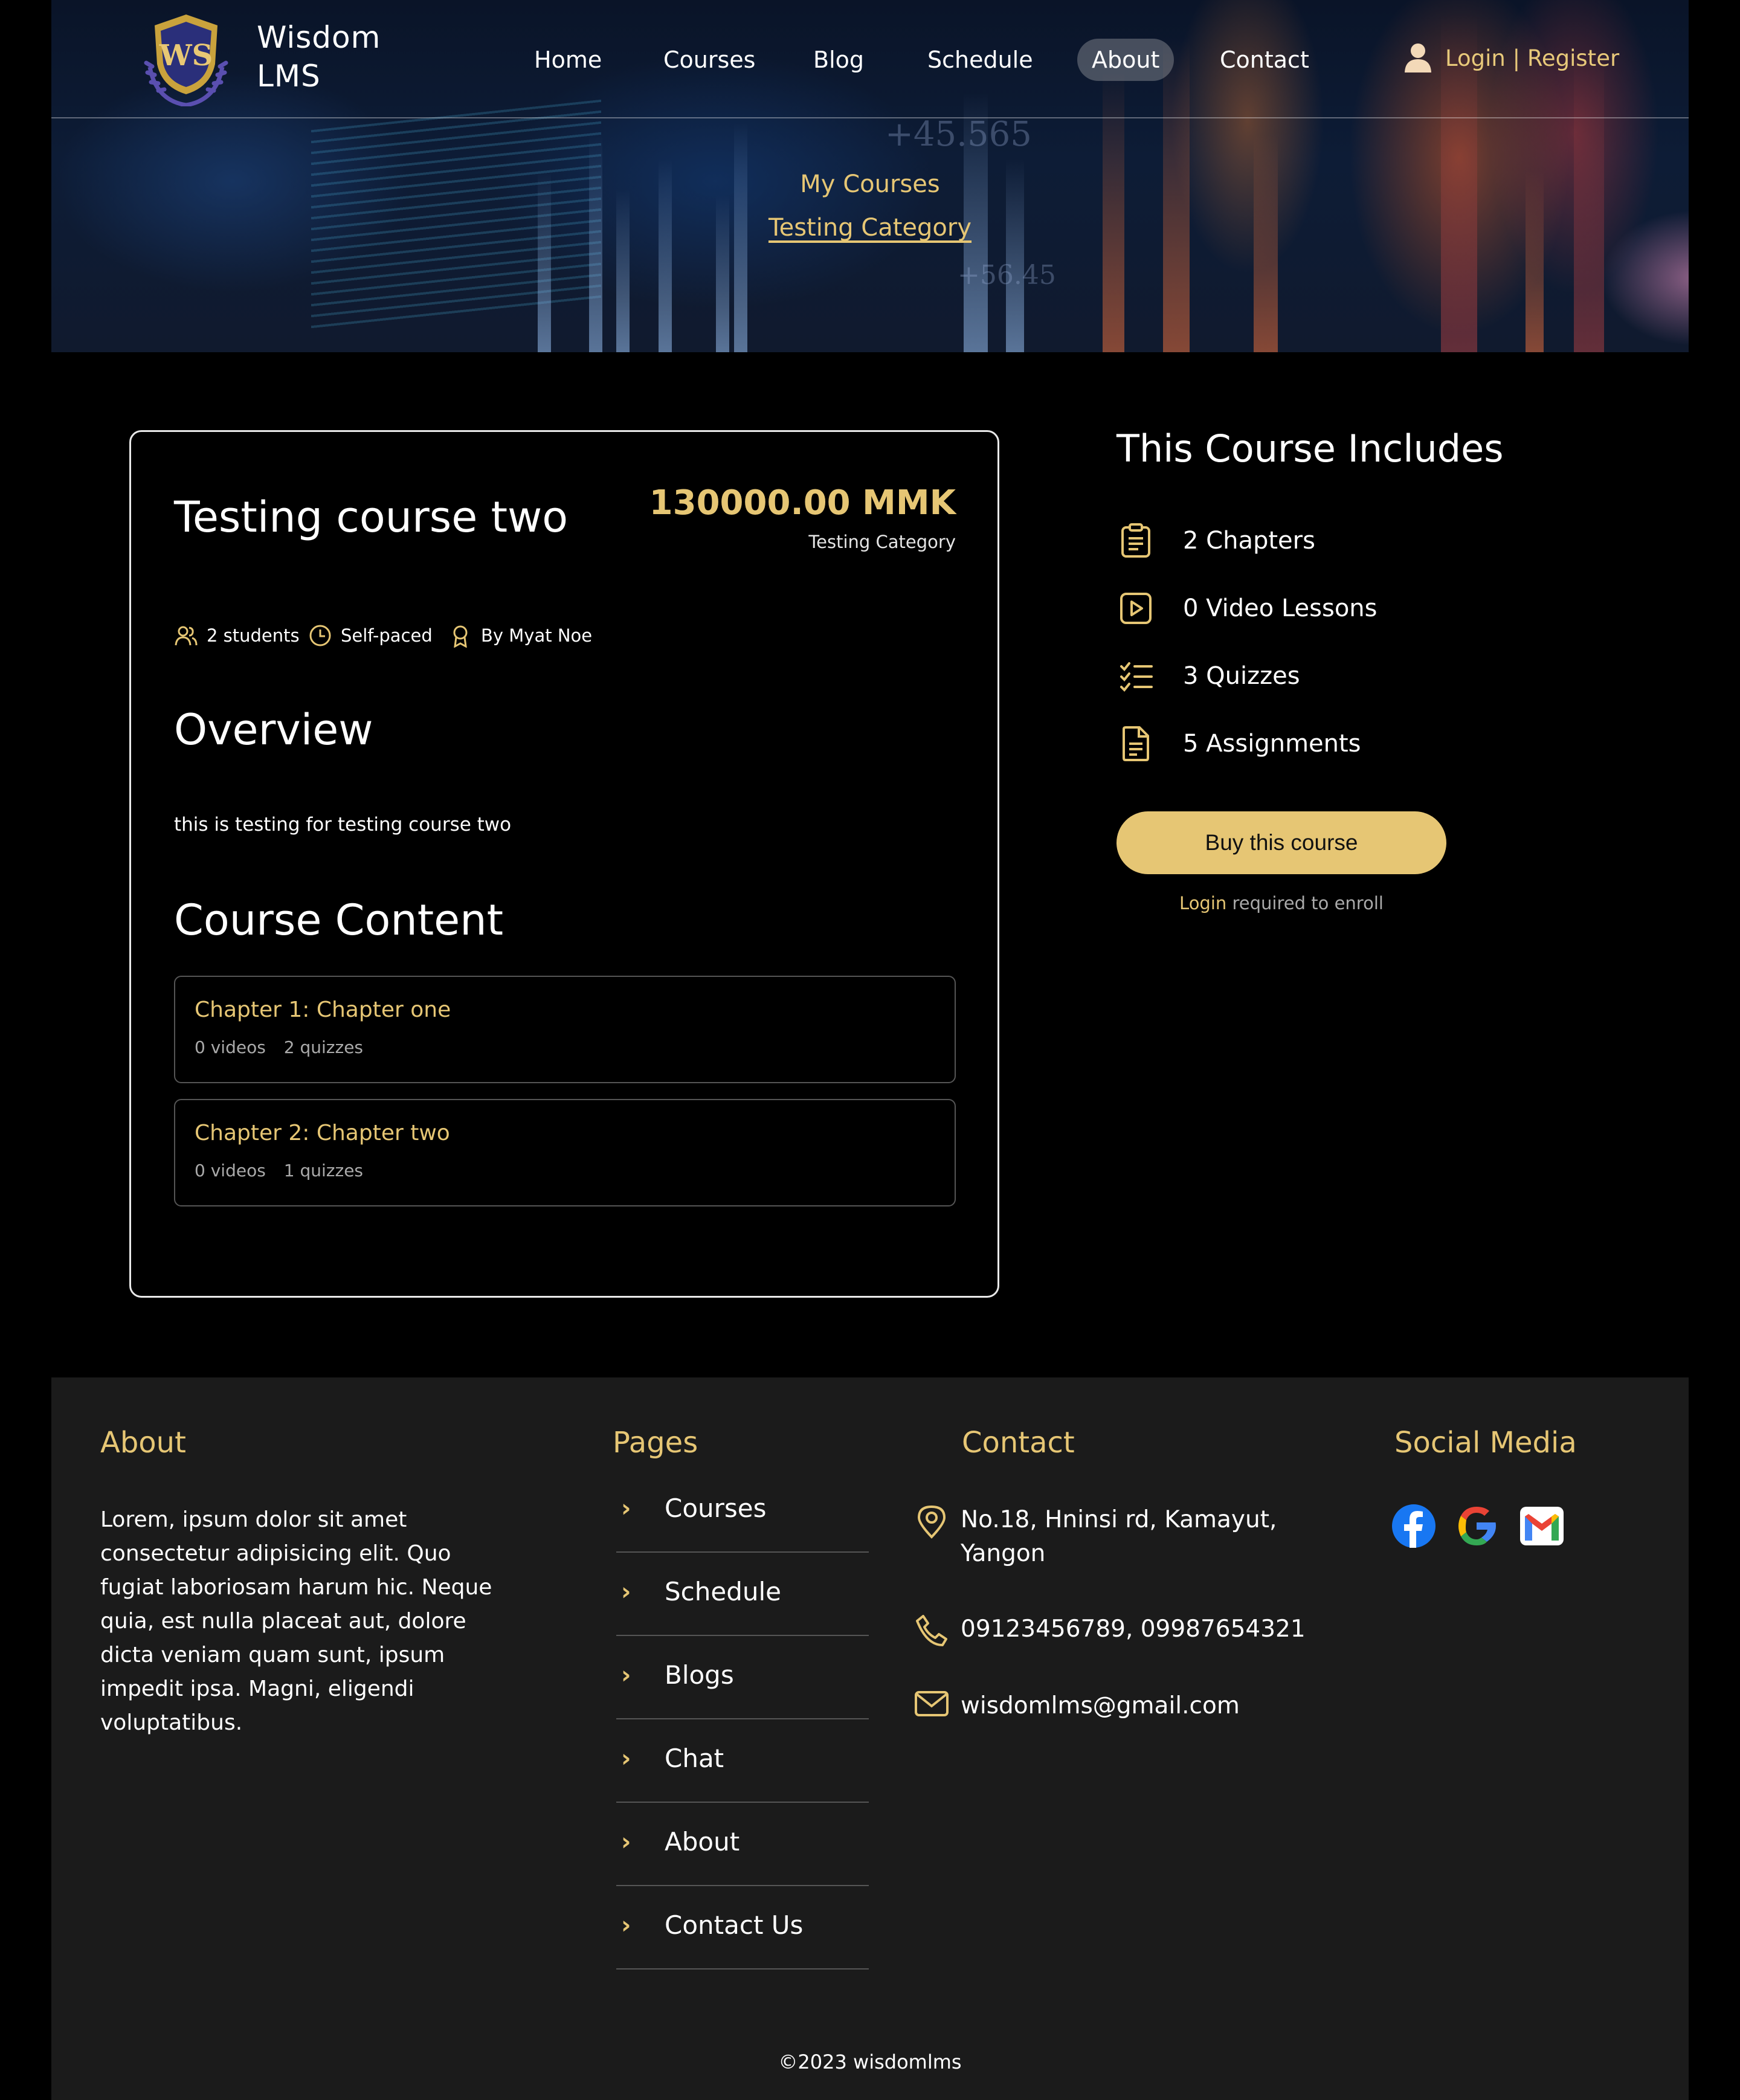  I want to click on footer-link-contact-us: › Contact Us, so click(742, 1928).